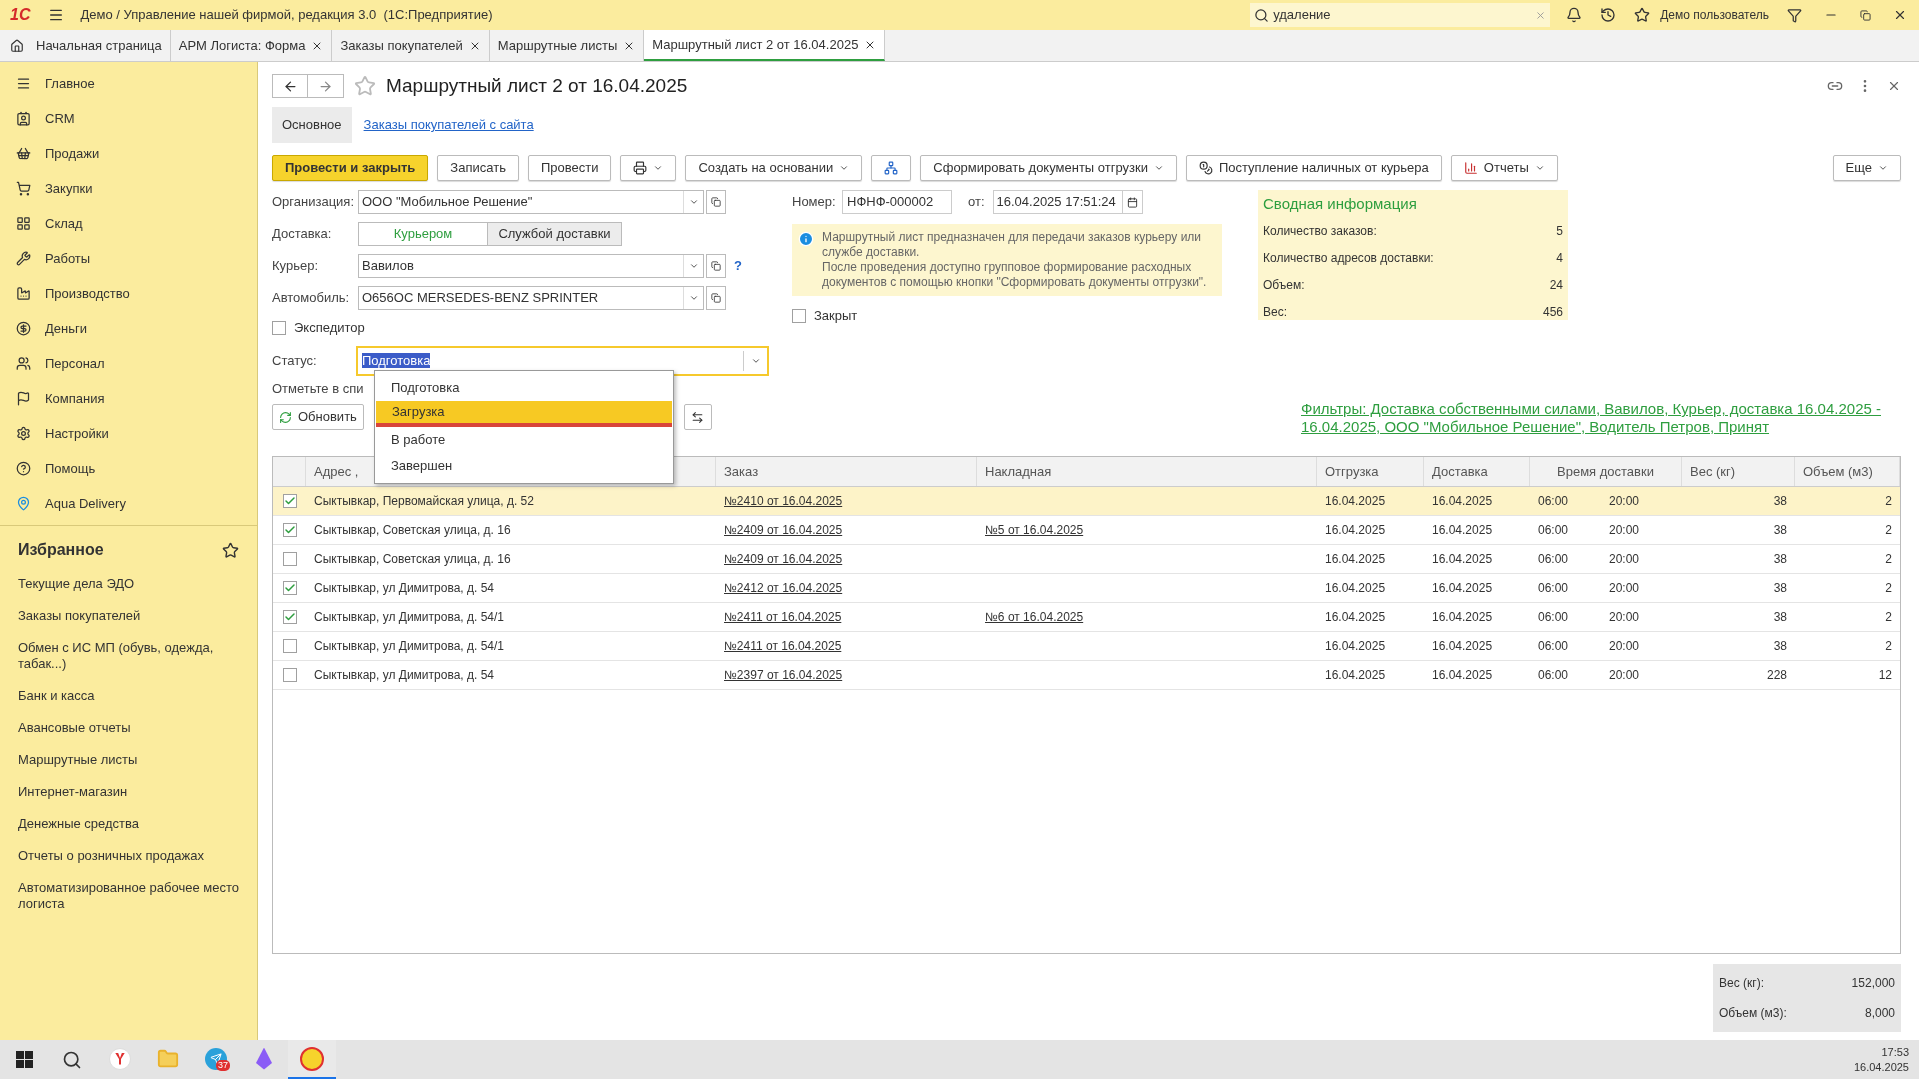 The height and width of the screenshot is (1079, 1919). Describe the element at coordinates (128, 584) in the screenshot. I see `favorite-link: Текущие дела ЭДО` at that location.